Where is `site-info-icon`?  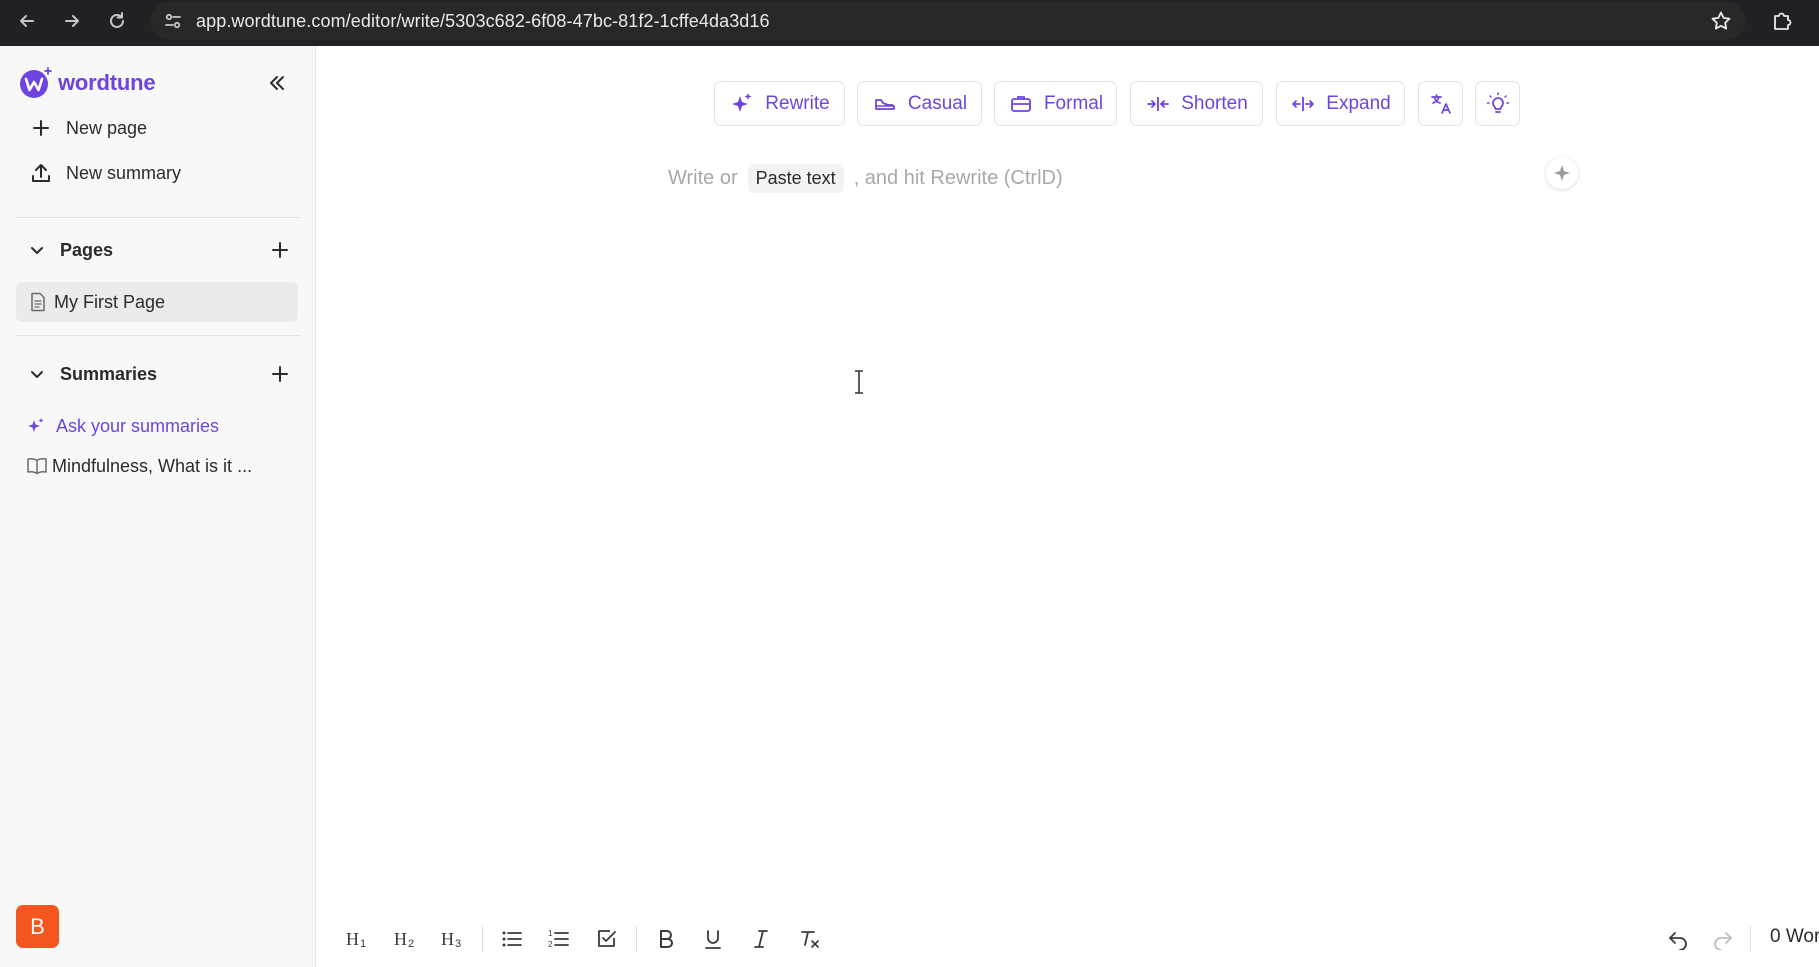
site-info-icon is located at coordinates (173, 21).